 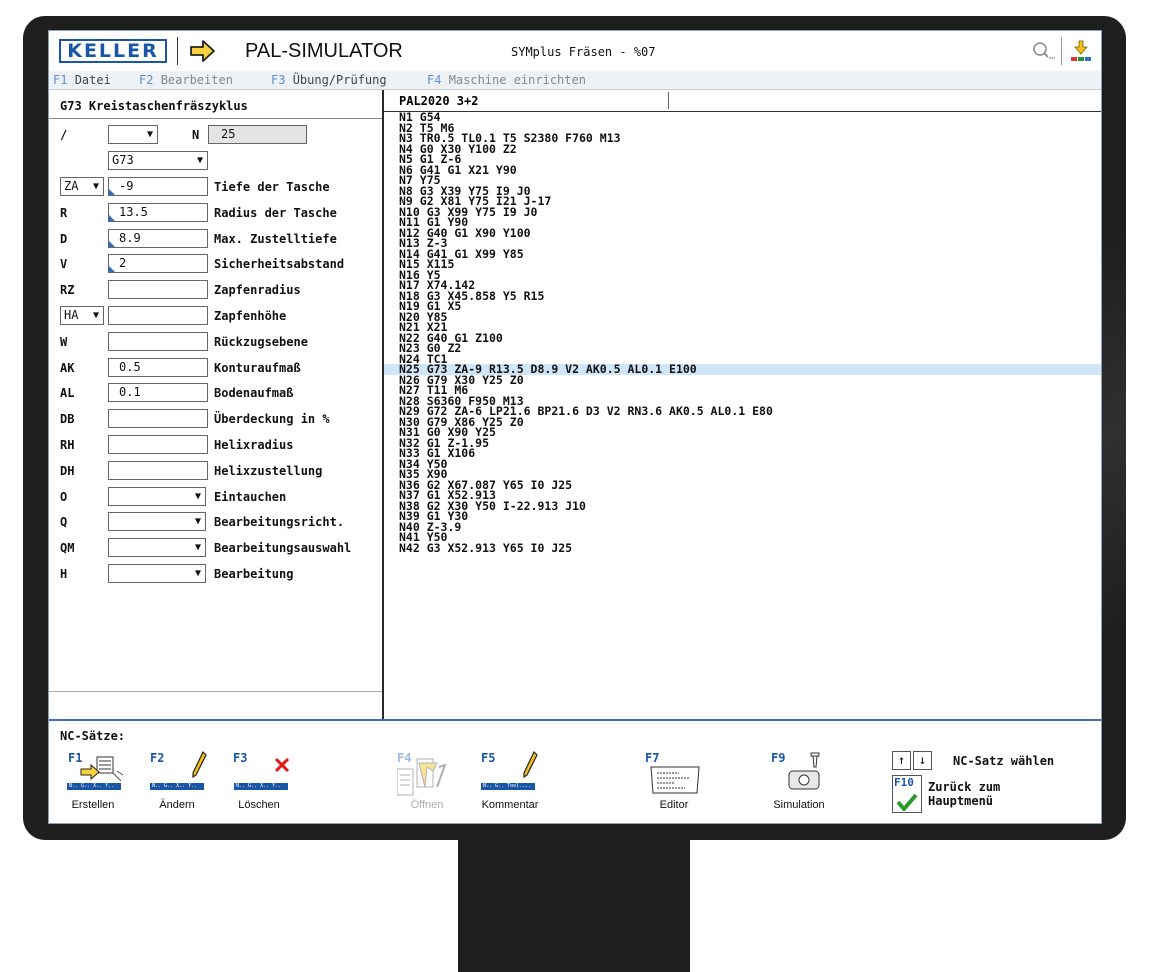 I want to click on param-name: V, so click(x=64, y=264).